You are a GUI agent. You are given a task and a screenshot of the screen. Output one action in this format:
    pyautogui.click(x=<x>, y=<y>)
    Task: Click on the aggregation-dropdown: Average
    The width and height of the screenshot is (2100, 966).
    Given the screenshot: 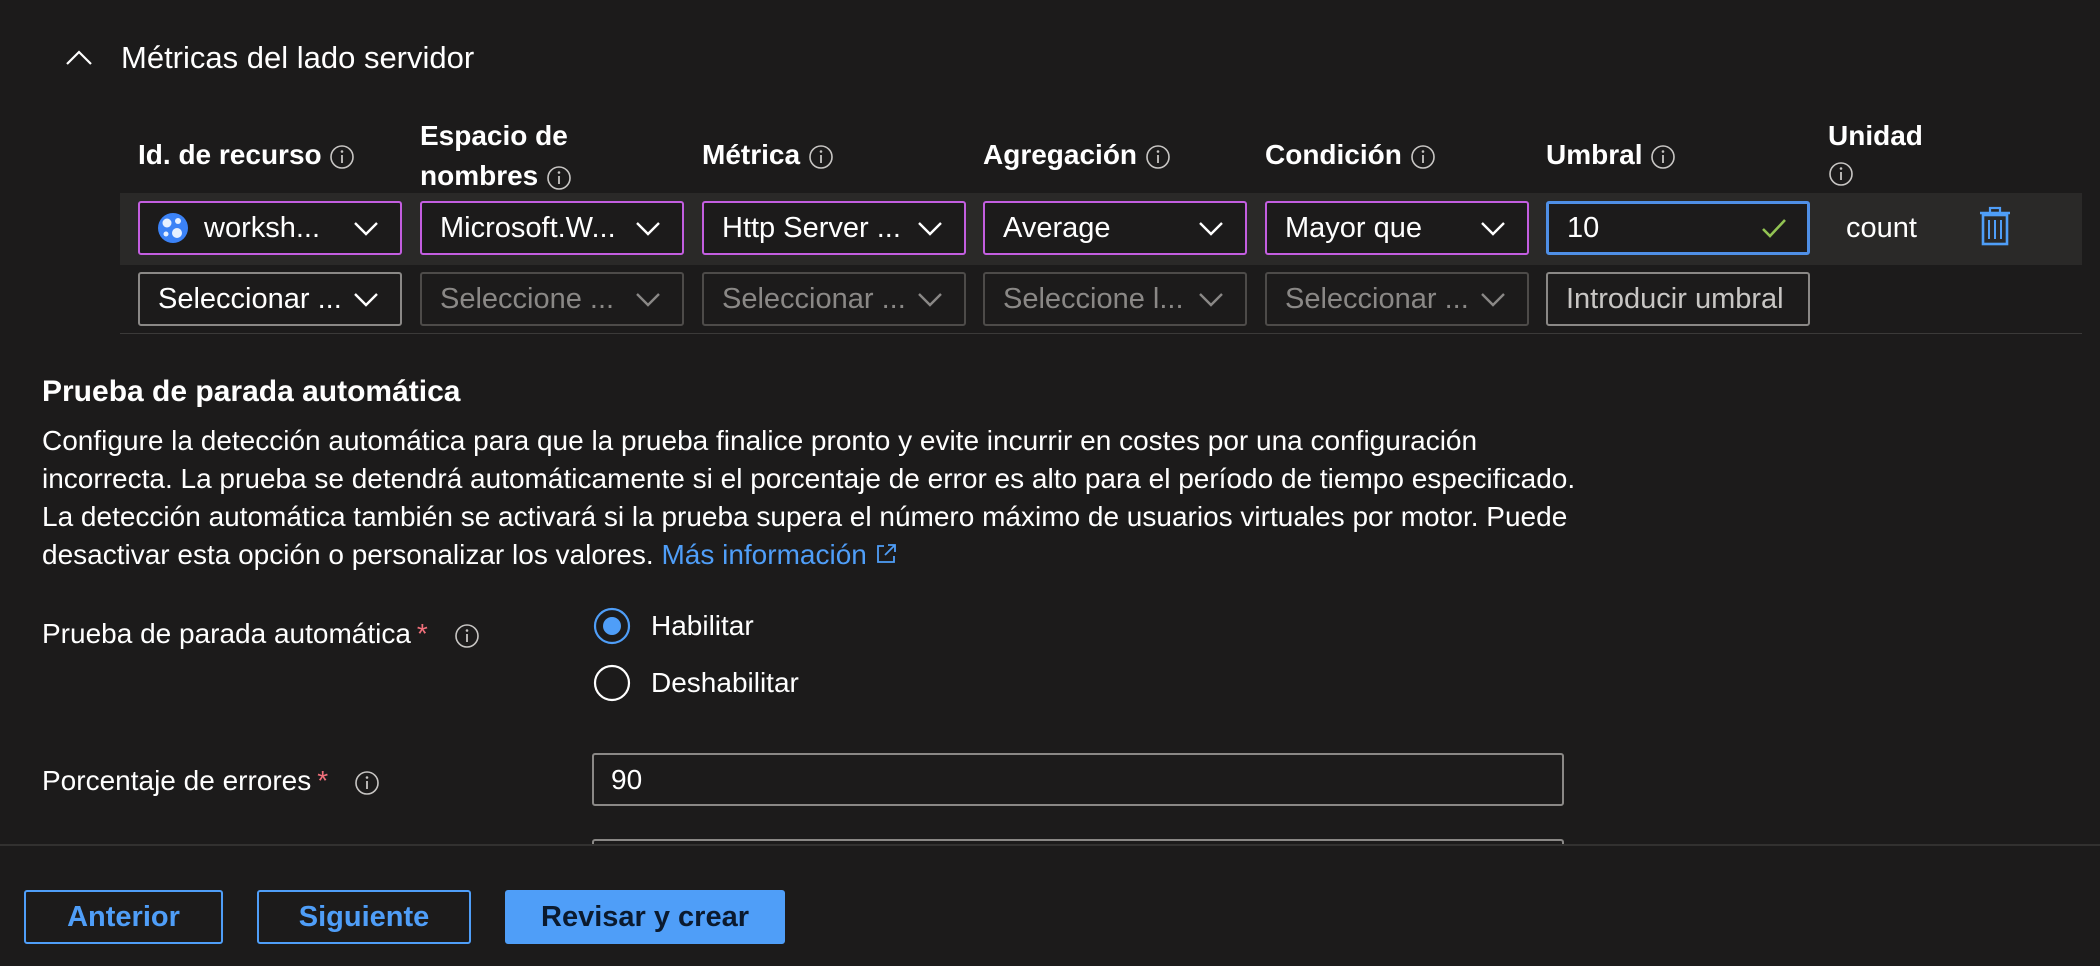 What is the action you would take?
    pyautogui.click(x=1115, y=228)
    